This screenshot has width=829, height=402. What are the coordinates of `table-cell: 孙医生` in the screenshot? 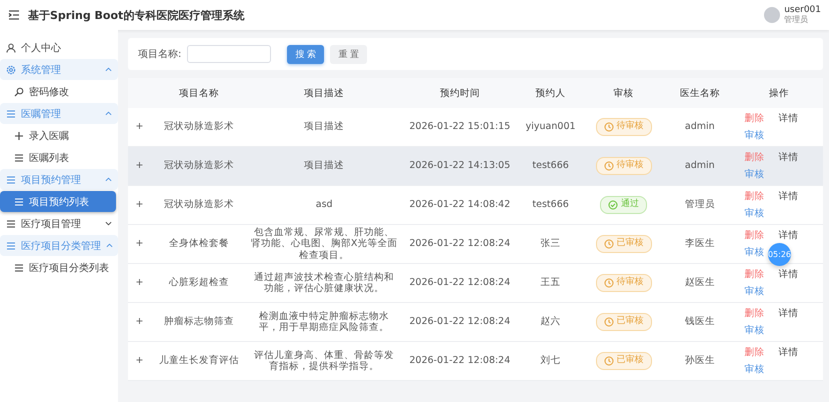 It's located at (700, 361).